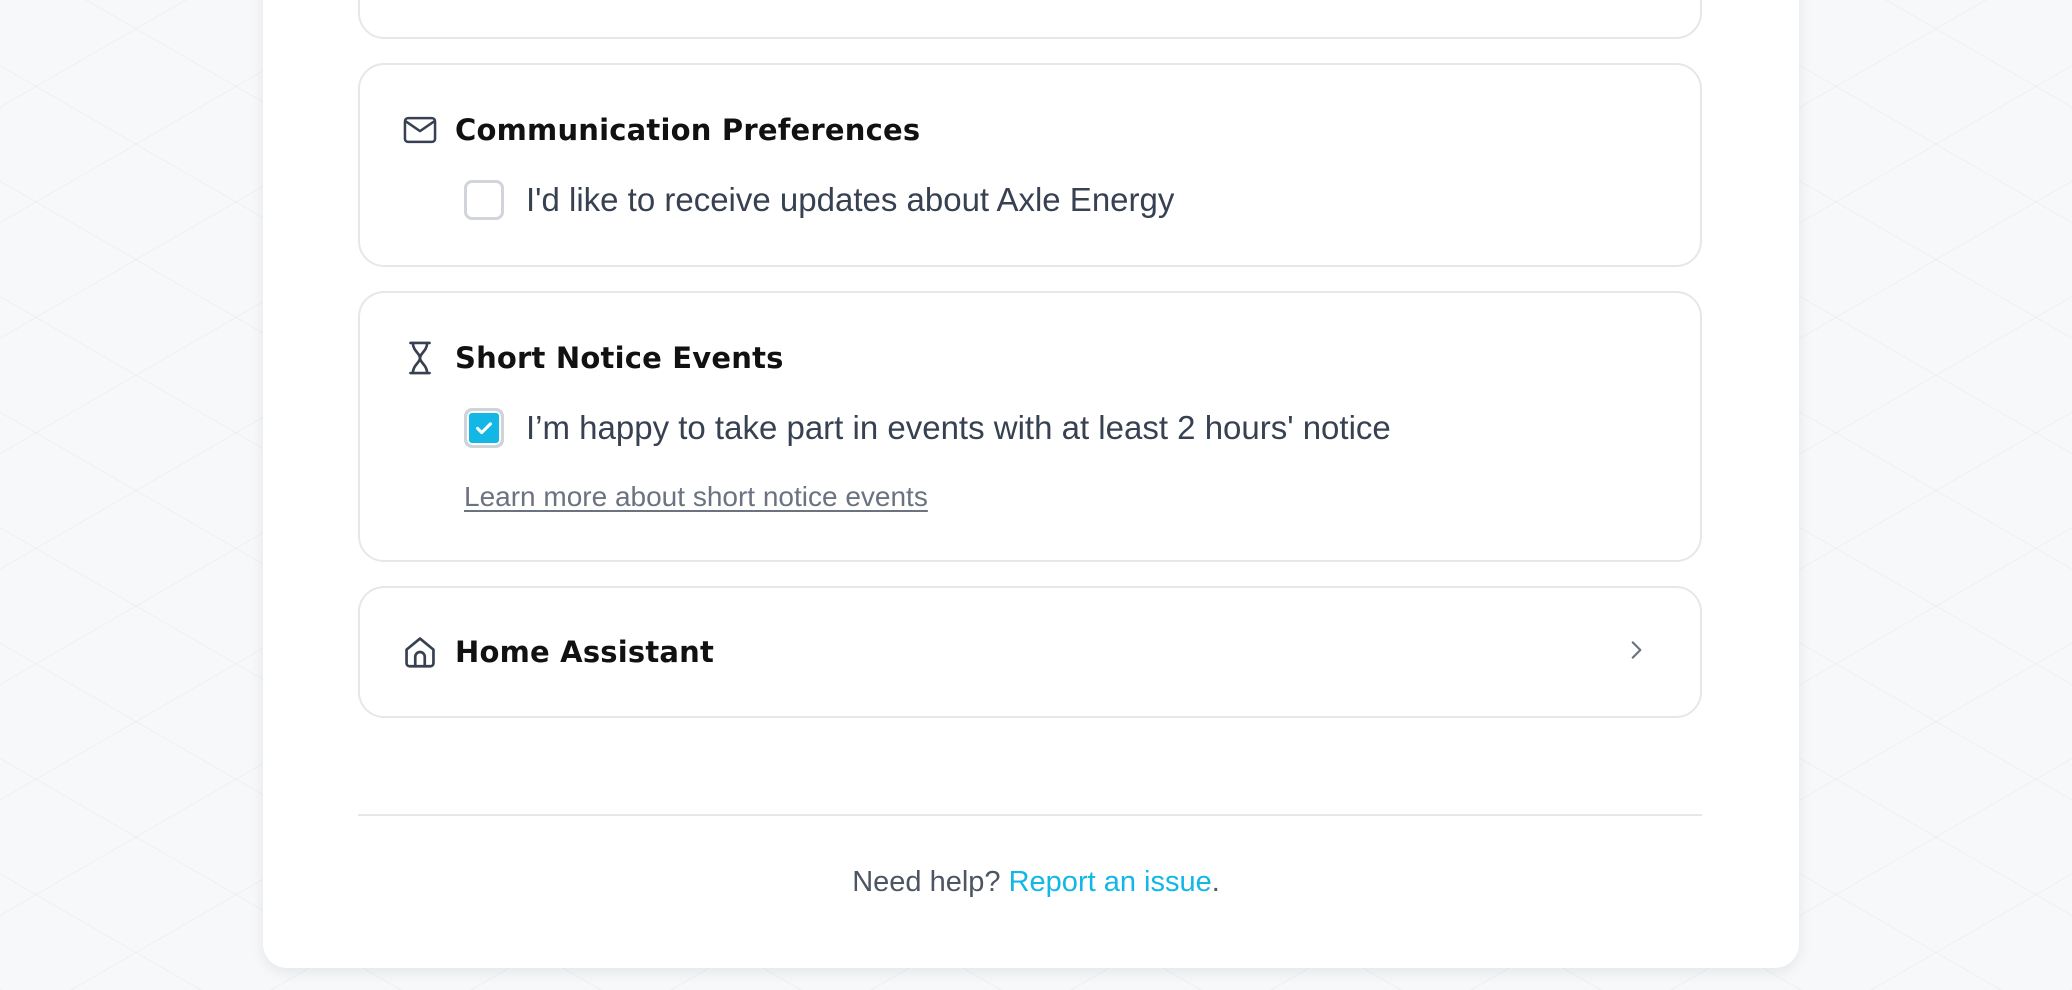 Image resolution: width=2072 pixels, height=990 pixels. What do you see at coordinates (1636, 650) in the screenshot?
I see `chevron-right-icon` at bounding box center [1636, 650].